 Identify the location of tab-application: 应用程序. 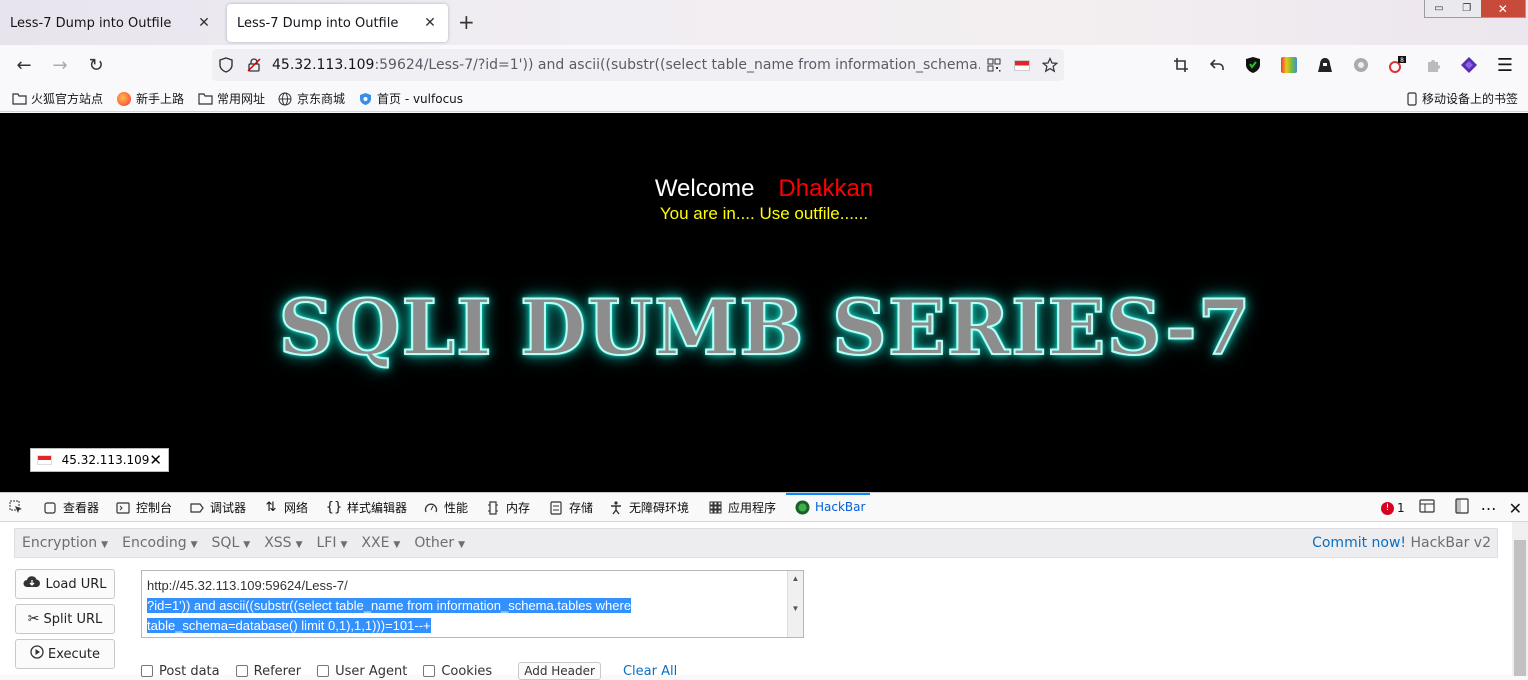
(741, 507).